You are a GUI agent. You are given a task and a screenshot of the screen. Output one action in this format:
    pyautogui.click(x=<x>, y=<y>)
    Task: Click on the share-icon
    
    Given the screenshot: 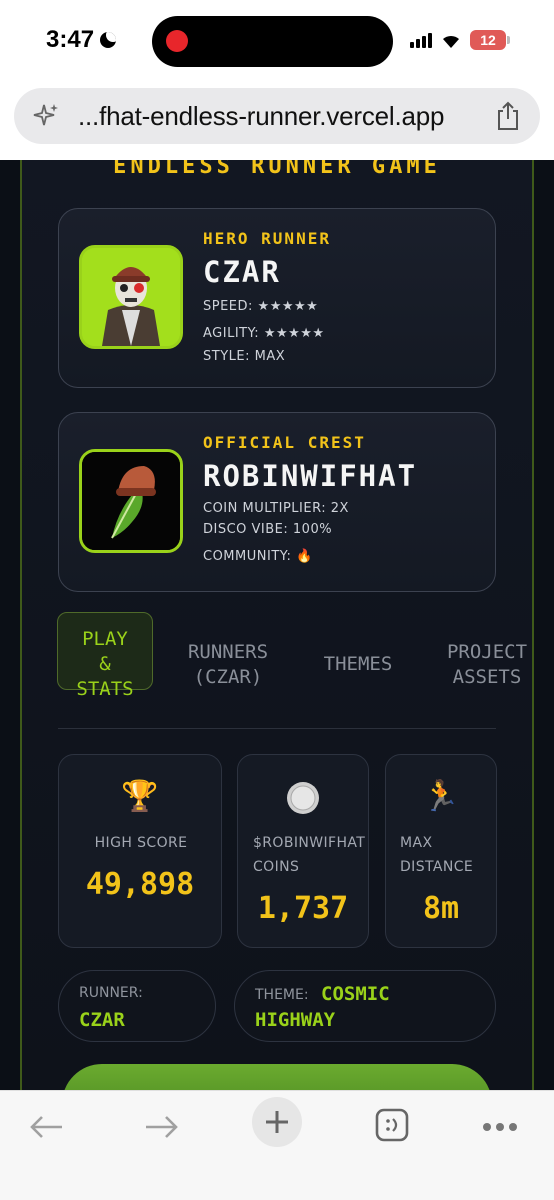 What is the action you would take?
    pyautogui.click(x=508, y=116)
    